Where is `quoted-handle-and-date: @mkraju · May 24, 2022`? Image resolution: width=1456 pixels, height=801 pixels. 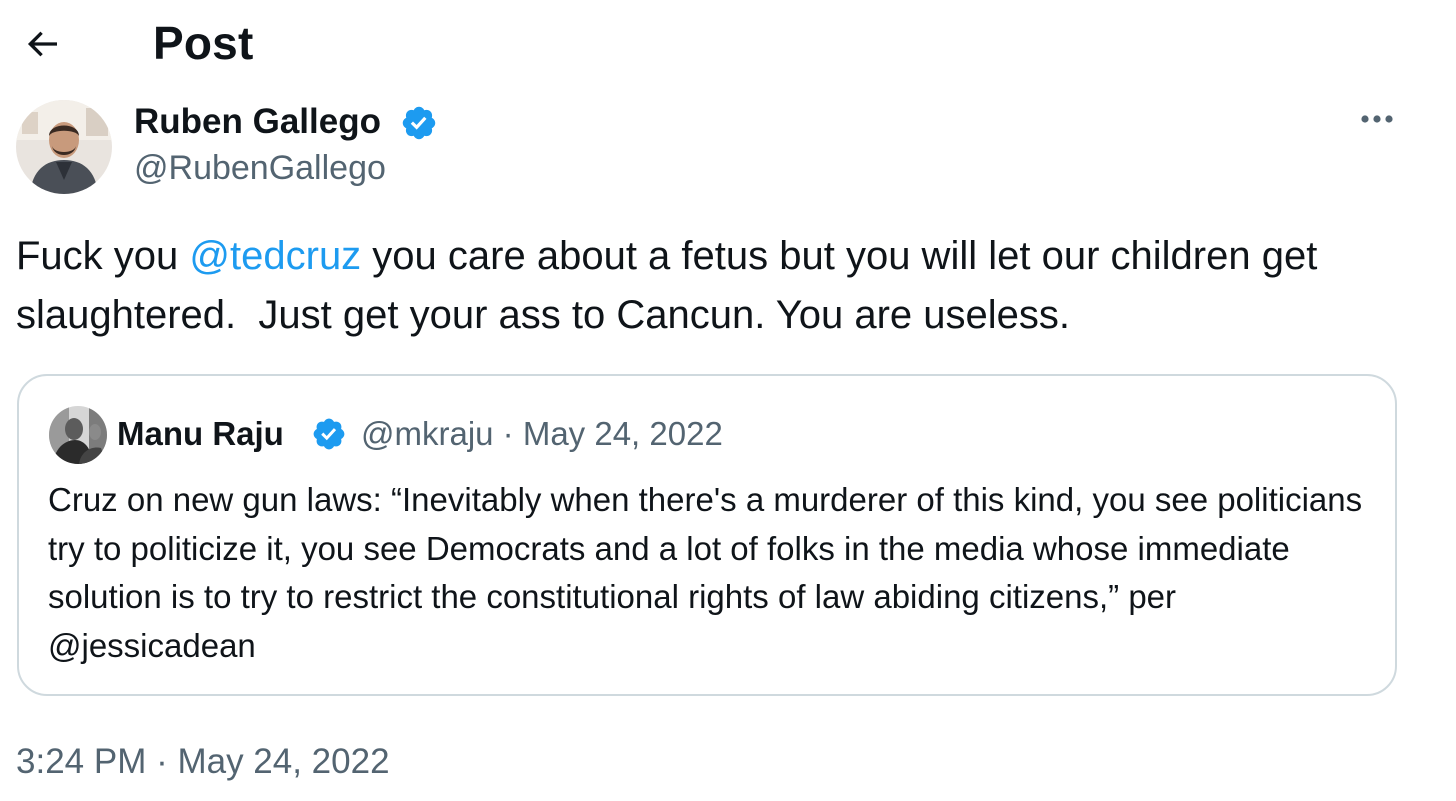
quoted-handle-and-date: @mkraju · May 24, 2022 is located at coordinates (542, 433).